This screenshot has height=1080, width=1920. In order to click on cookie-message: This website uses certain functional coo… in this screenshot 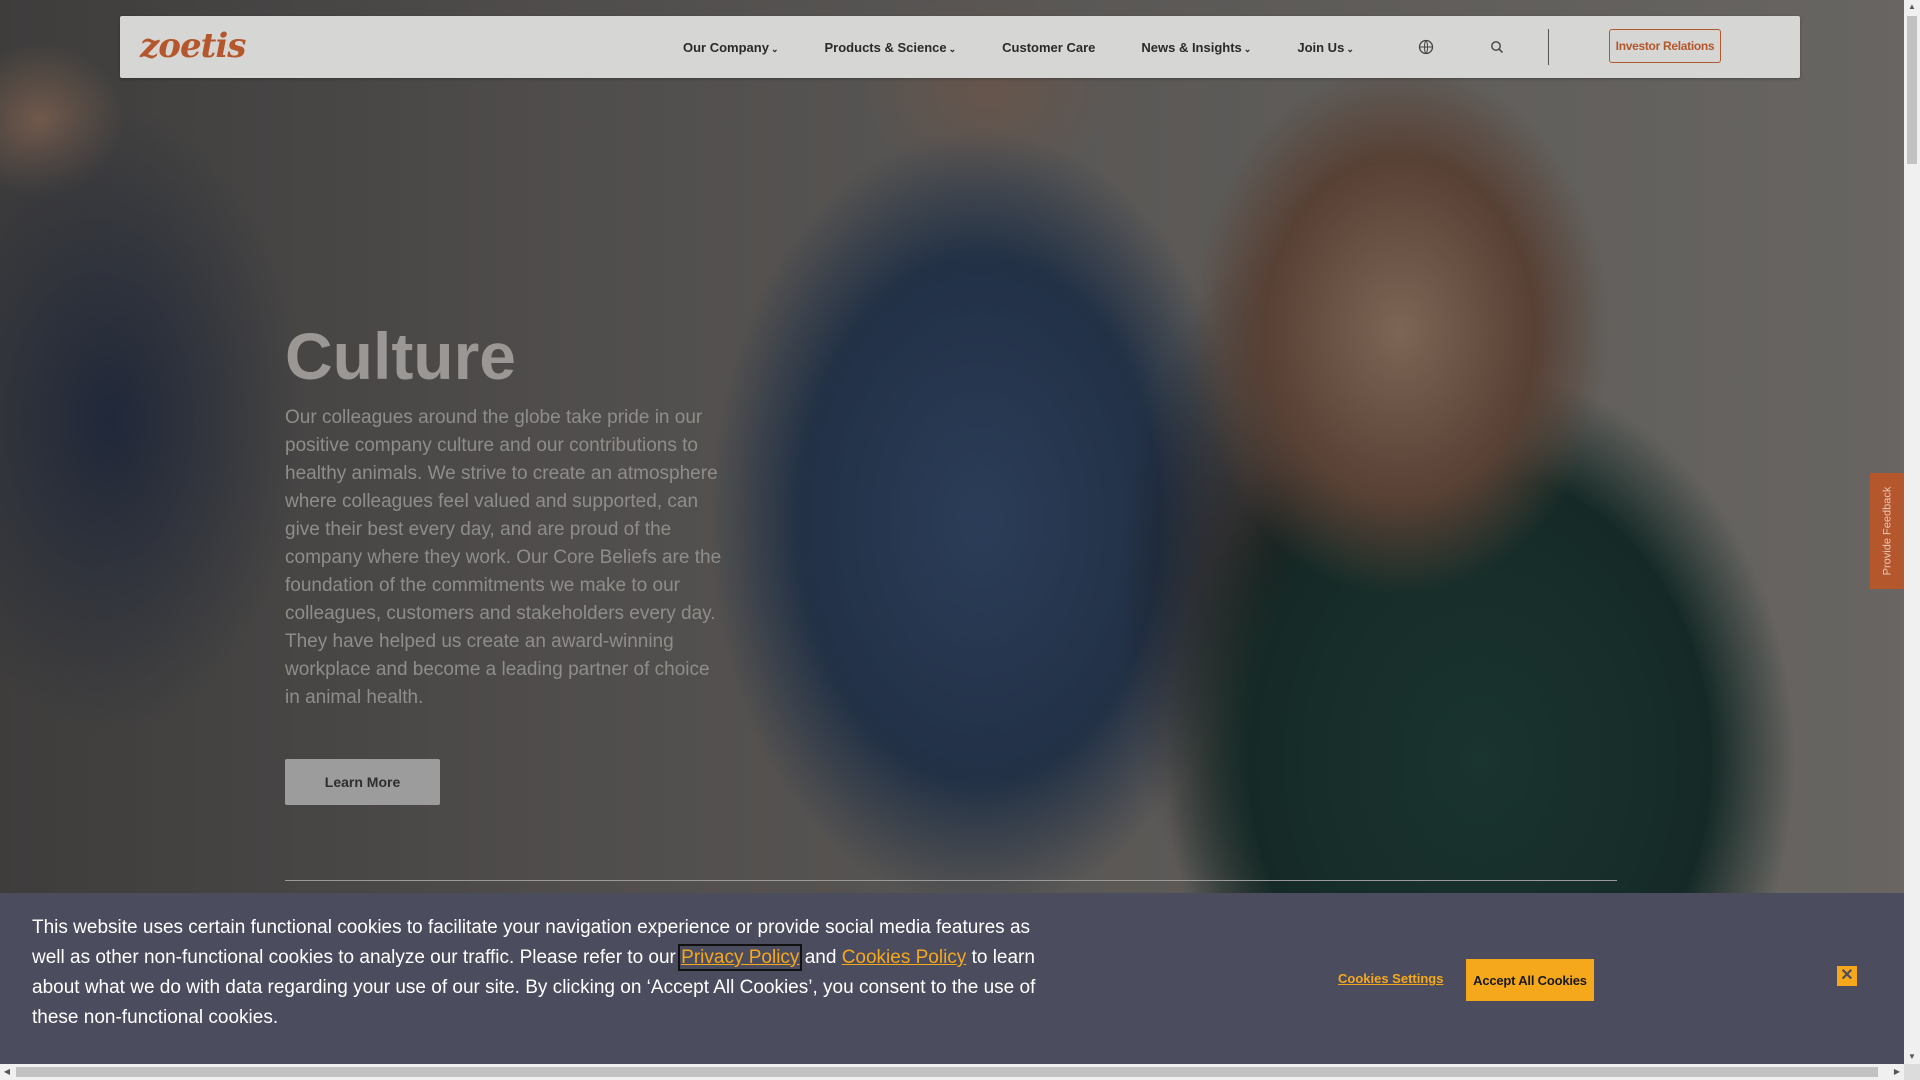, I will do `click(542, 973)`.